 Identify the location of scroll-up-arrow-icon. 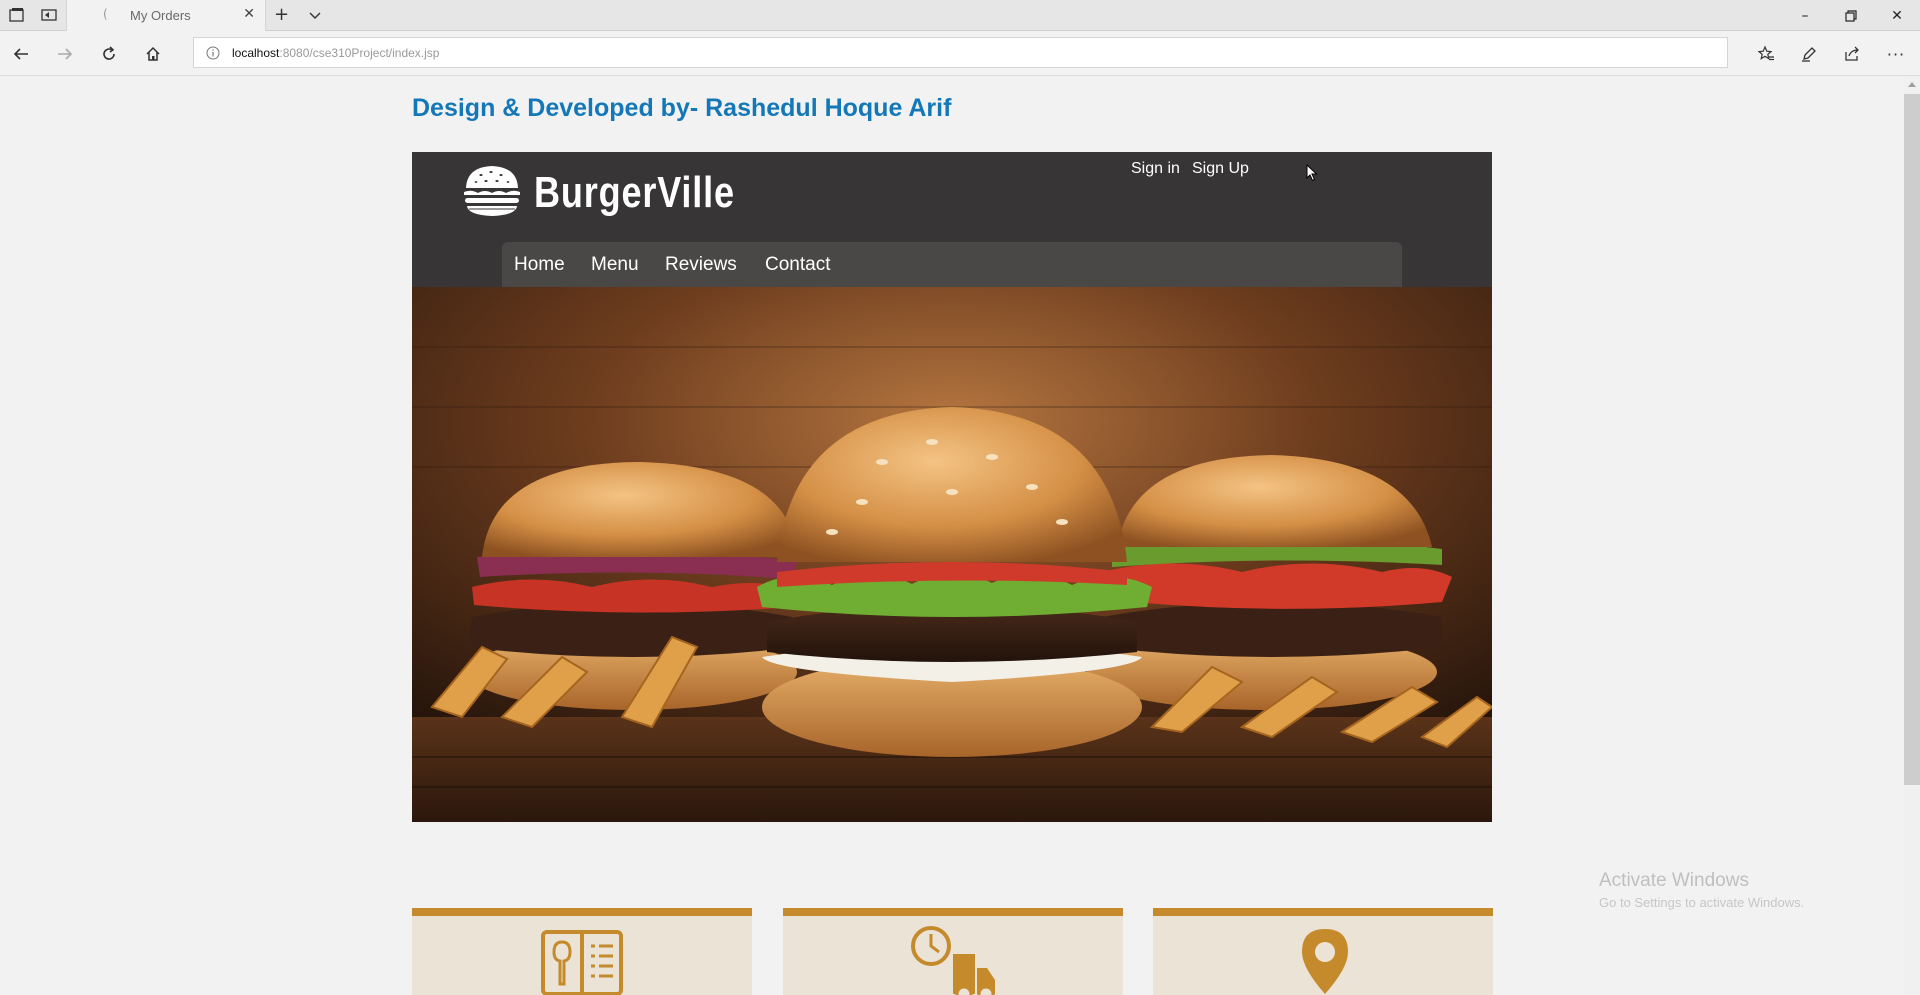
(1912, 84).